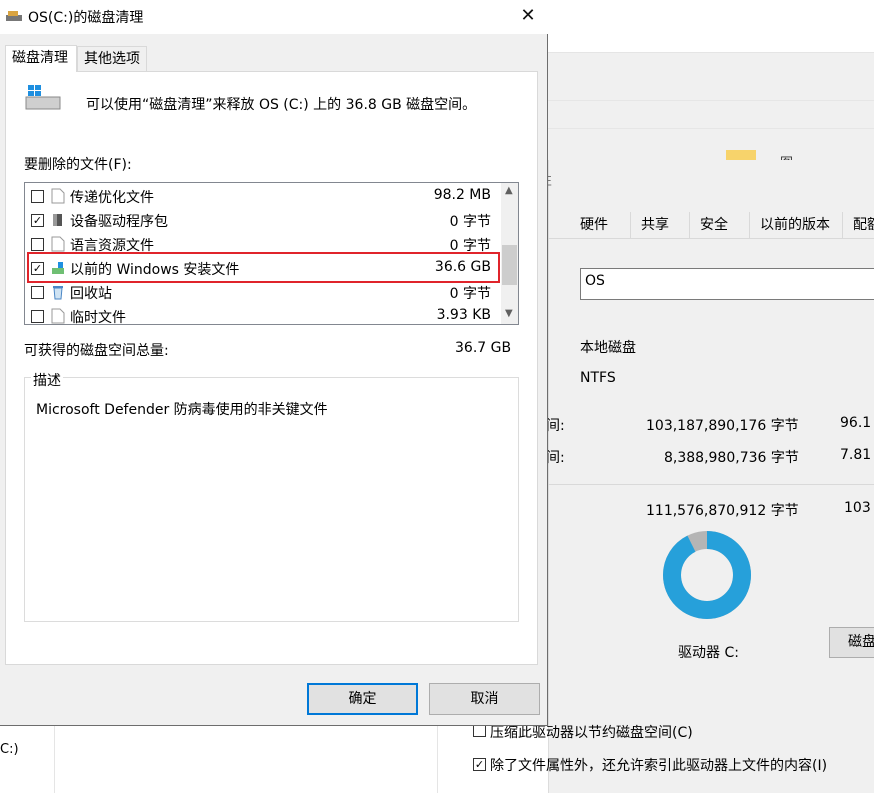 The image size is (874, 793). I want to click on file-name: 临时文件, so click(98, 317).